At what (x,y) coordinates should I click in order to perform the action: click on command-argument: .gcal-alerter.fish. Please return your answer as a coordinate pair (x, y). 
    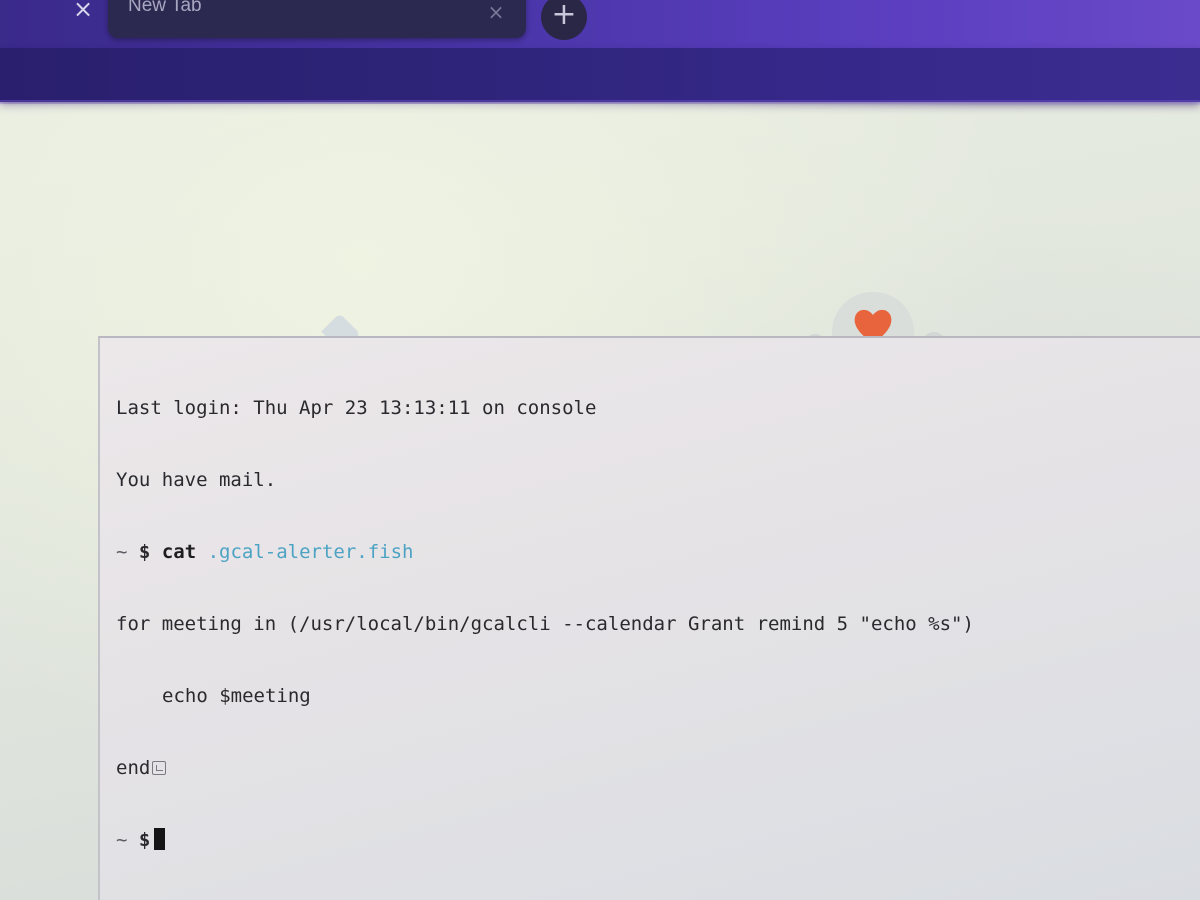
    Looking at the image, I should click on (310, 552).